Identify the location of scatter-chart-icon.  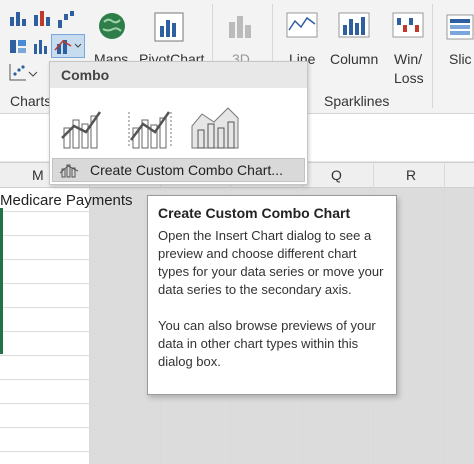
(18, 72).